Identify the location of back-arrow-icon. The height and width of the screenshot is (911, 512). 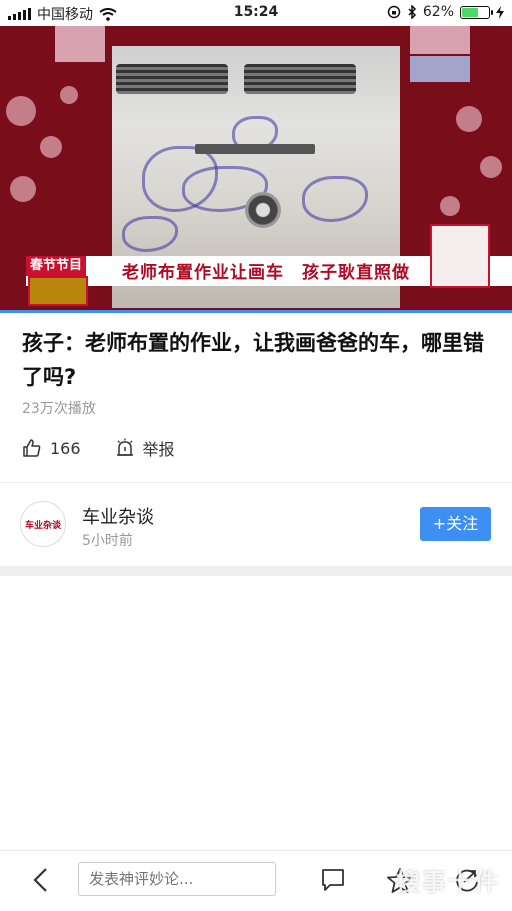
(41, 880).